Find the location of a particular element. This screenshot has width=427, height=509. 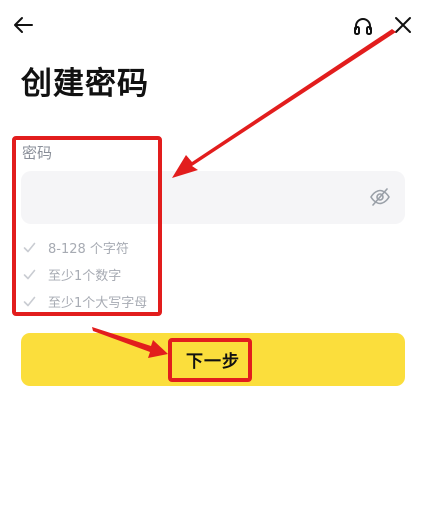

back-button is located at coordinates (23, 25).